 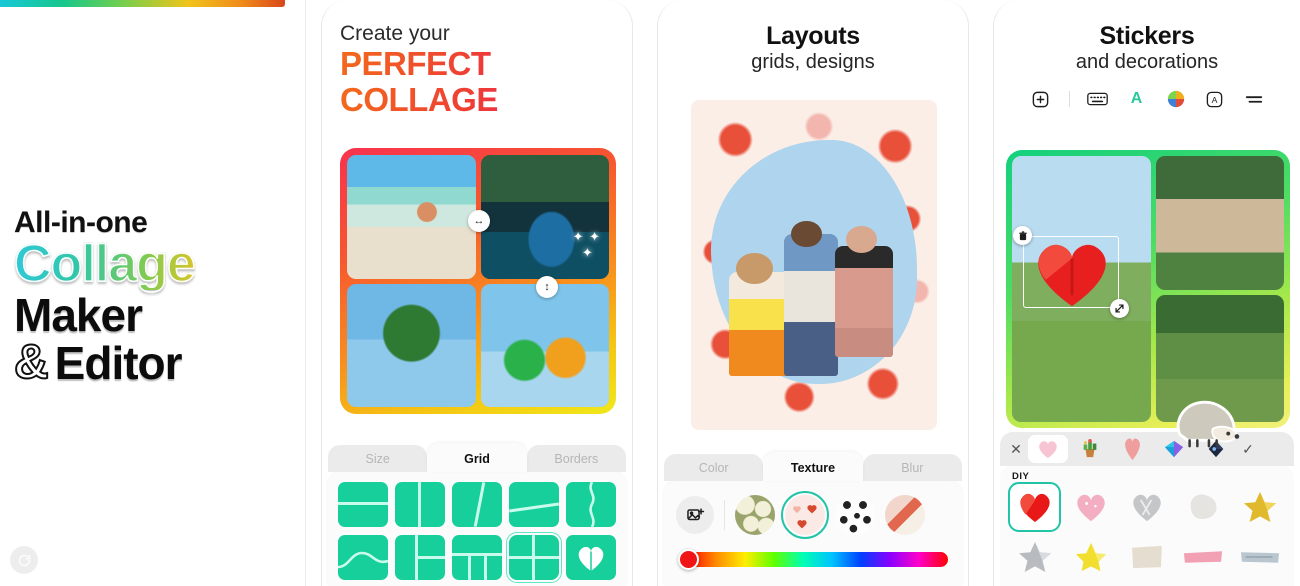 I want to click on sticker-yellow-star, so click(x=1090, y=557).